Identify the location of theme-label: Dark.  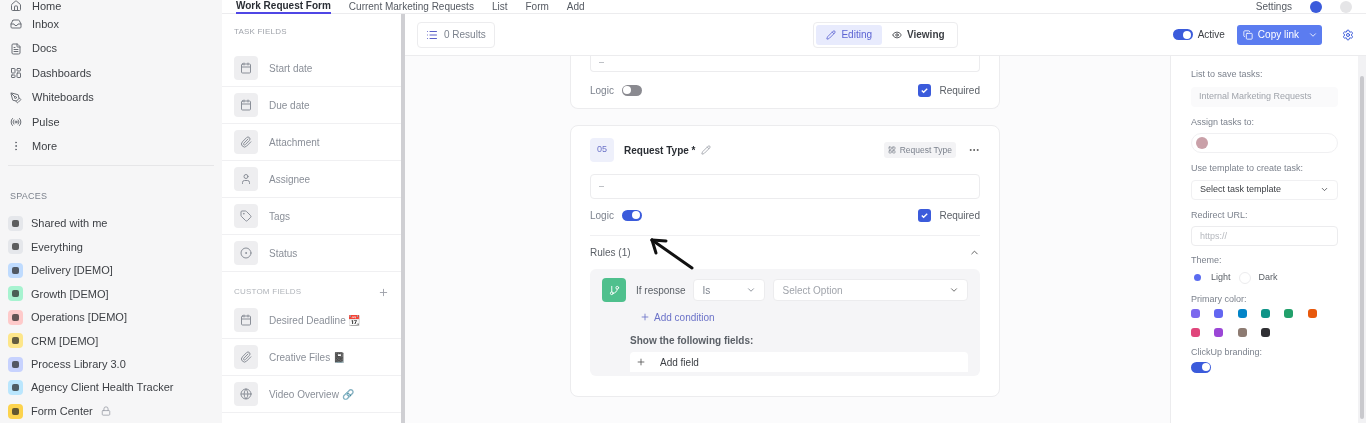
(1268, 277).